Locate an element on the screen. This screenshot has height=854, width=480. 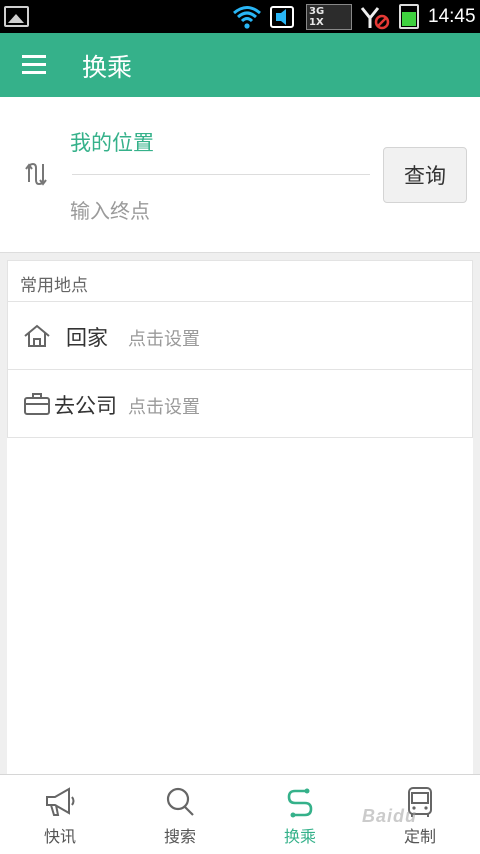
common-places-header: 常用地点 is located at coordinates (240, 281).